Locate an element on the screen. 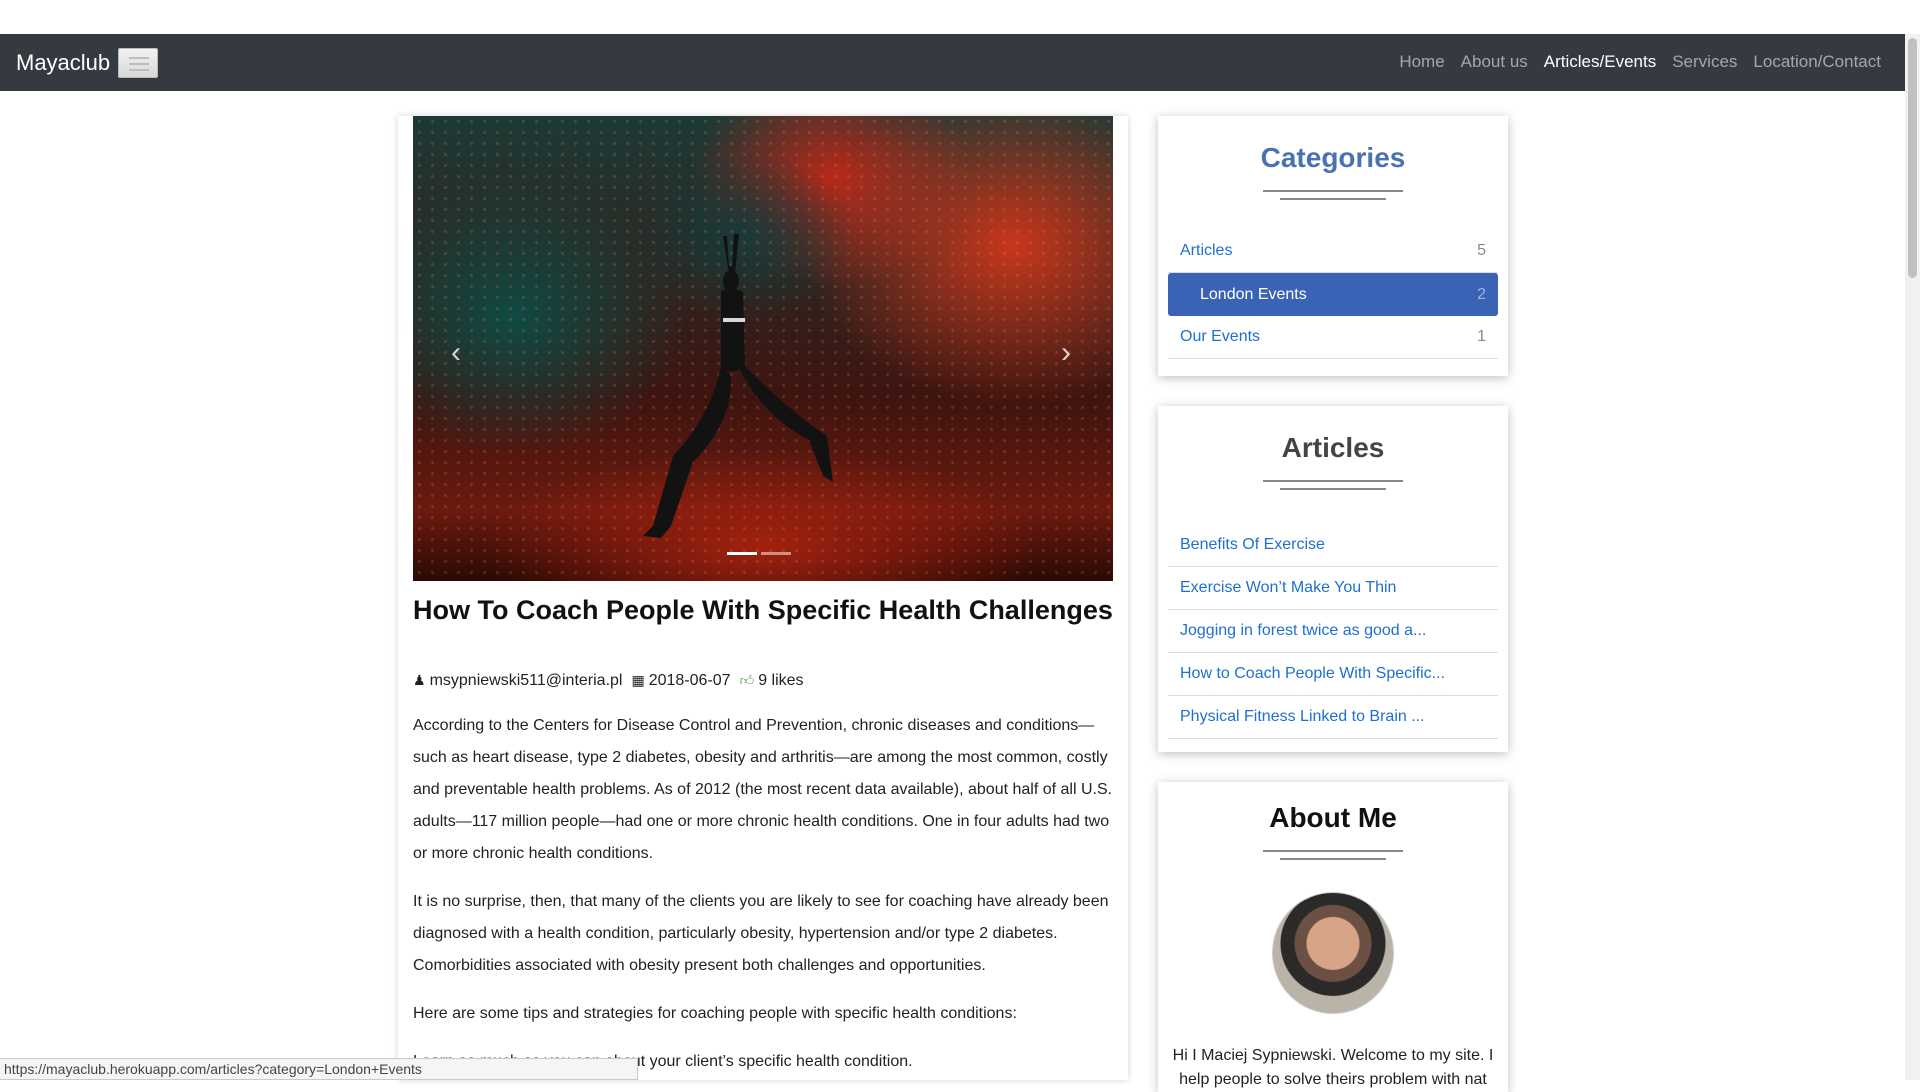 The width and height of the screenshot is (1920, 1092). category-link: Articles is located at coordinates (1206, 251).